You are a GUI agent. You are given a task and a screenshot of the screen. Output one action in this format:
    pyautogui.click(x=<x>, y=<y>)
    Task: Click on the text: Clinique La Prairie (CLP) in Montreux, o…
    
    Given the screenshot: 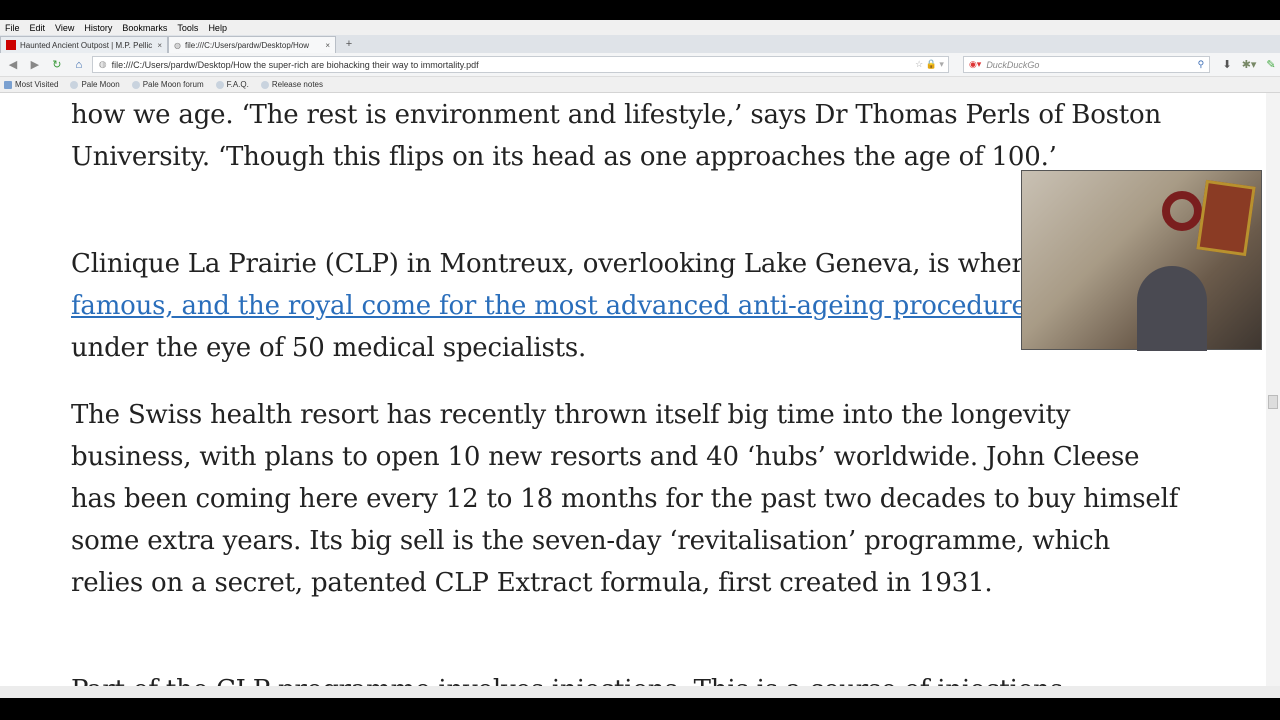 What is the action you would take?
    pyautogui.click(x=584, y=264)
    